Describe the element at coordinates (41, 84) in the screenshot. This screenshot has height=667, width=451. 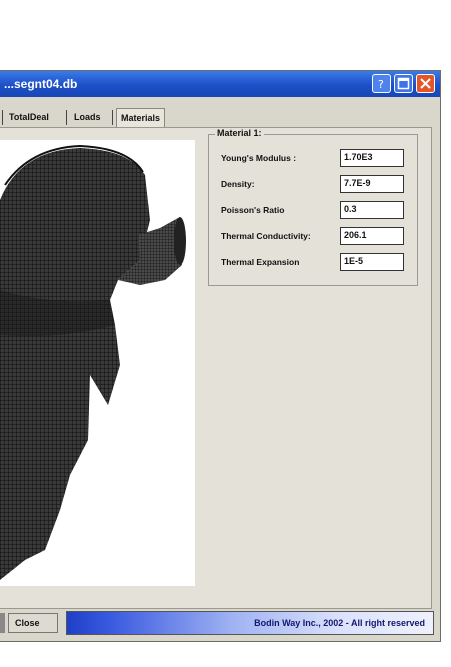
I see `window-title: ...segnt04.db` at that location.